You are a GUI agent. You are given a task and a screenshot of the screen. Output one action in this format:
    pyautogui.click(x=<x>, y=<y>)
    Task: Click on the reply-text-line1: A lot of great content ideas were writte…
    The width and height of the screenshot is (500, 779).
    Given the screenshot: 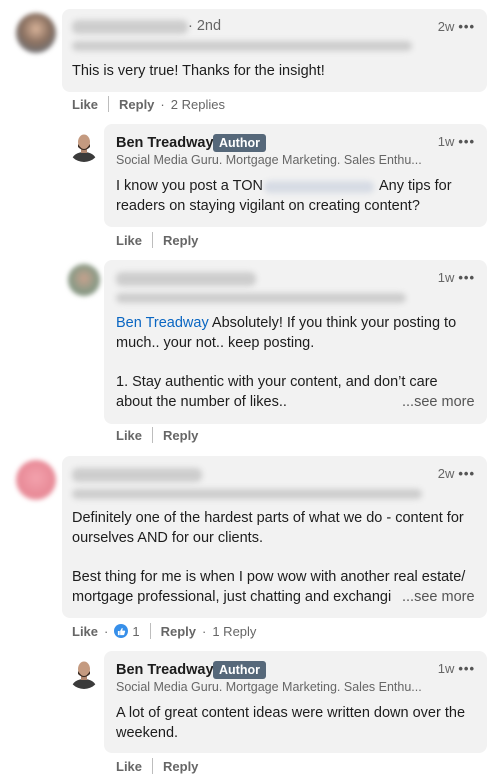 What is the action you would take?
    pyautogui.click(x=291, y=713)
    